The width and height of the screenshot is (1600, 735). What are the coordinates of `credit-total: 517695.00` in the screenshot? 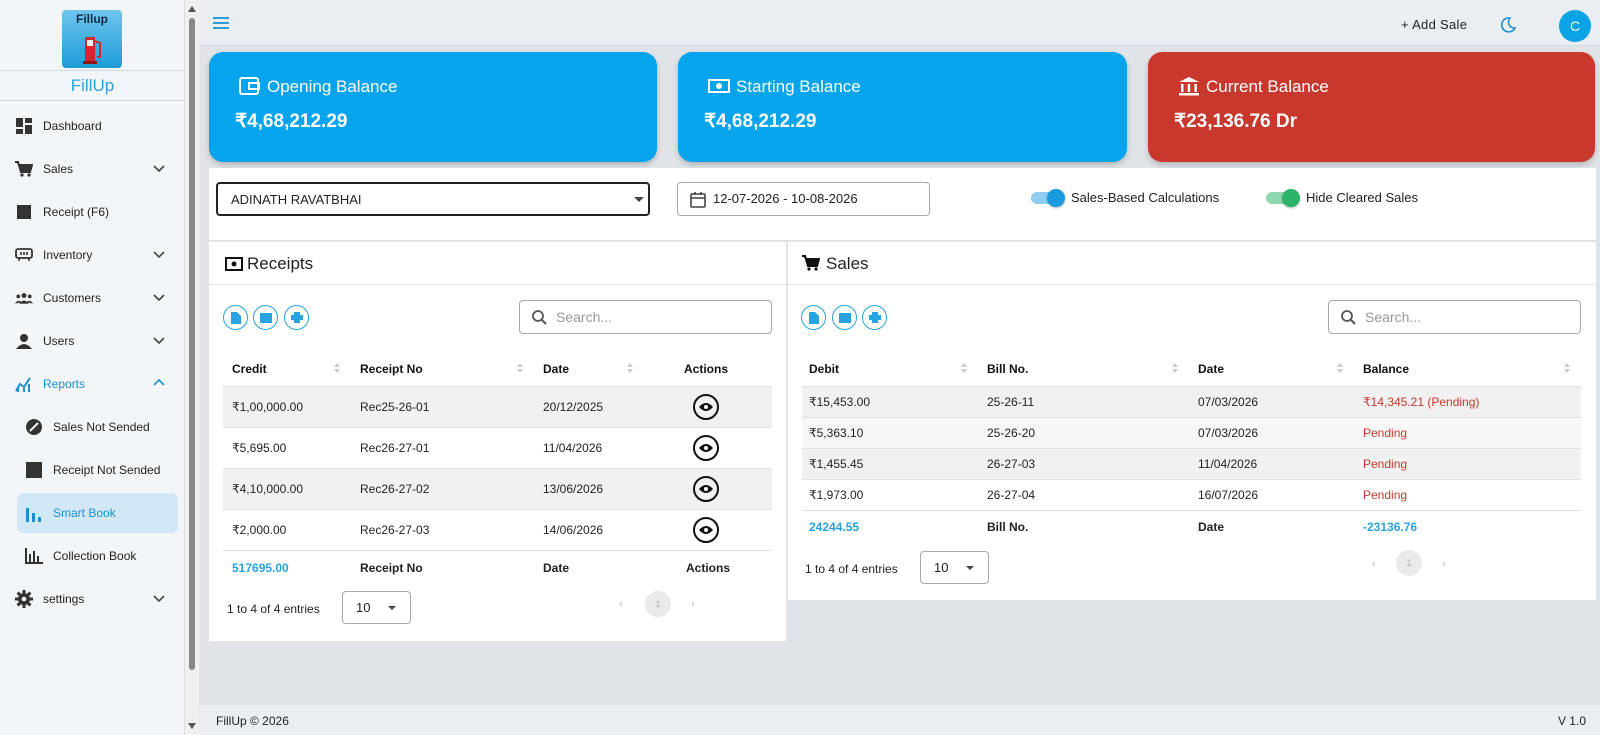 It's located at (260, 568).